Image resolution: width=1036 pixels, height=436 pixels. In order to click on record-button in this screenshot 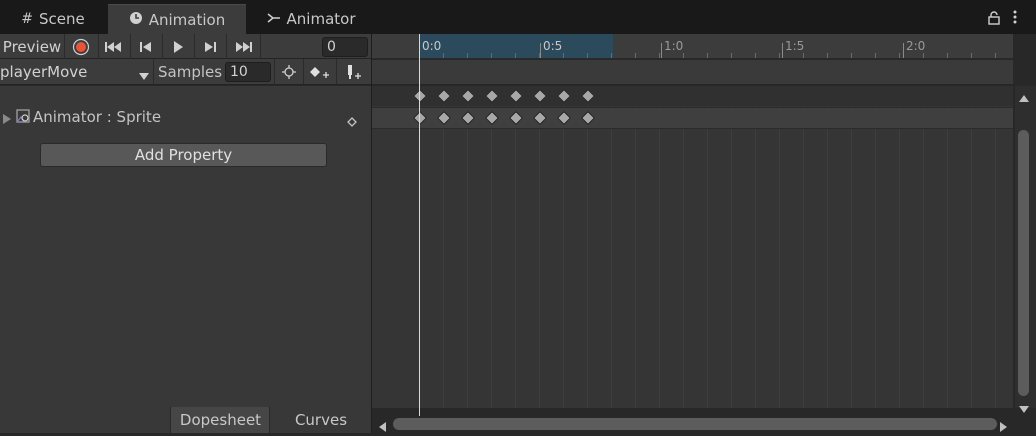, I will do `click(81, 46)`.